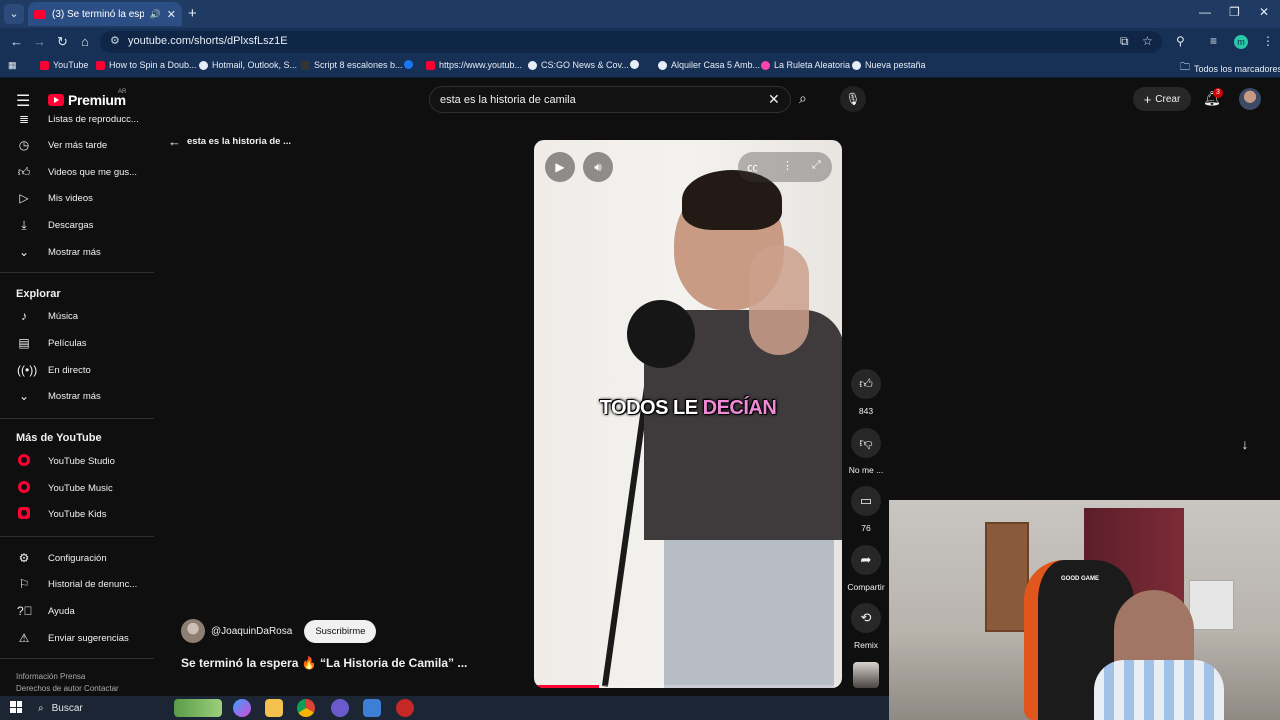  What do you see at coordinates (16, 707) in the screenshot?
I see `windows-start-icon` at bounding box center [16, 707].